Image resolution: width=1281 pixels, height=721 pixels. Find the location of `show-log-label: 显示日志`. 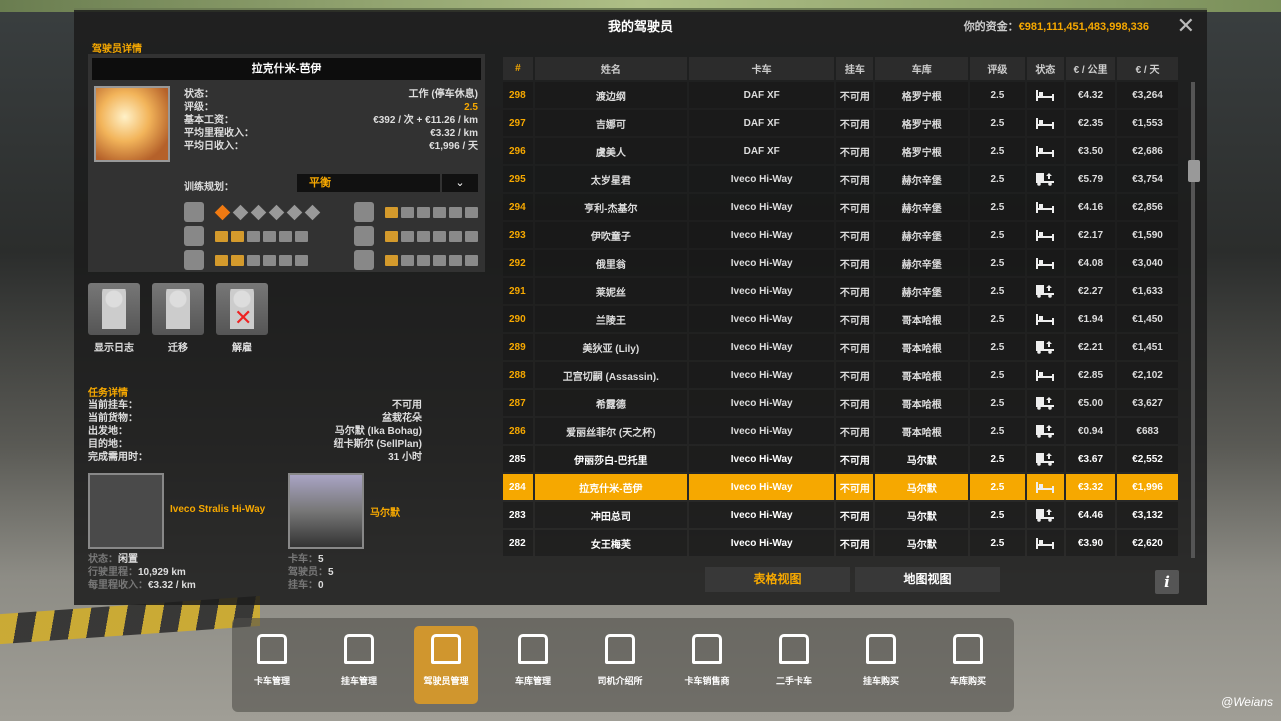

show-log-label: 显示日志 is located at coordinates (114, 348).